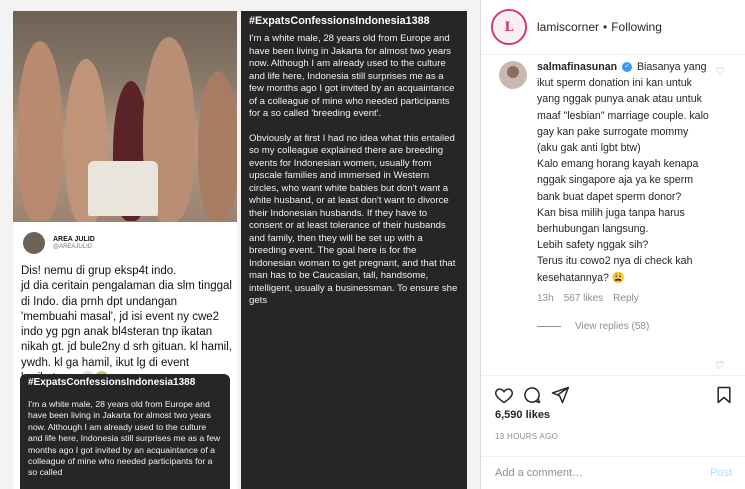 The image size is (745, 489). I want to click on view-replies-button: View replies (58), so click(593, 326).